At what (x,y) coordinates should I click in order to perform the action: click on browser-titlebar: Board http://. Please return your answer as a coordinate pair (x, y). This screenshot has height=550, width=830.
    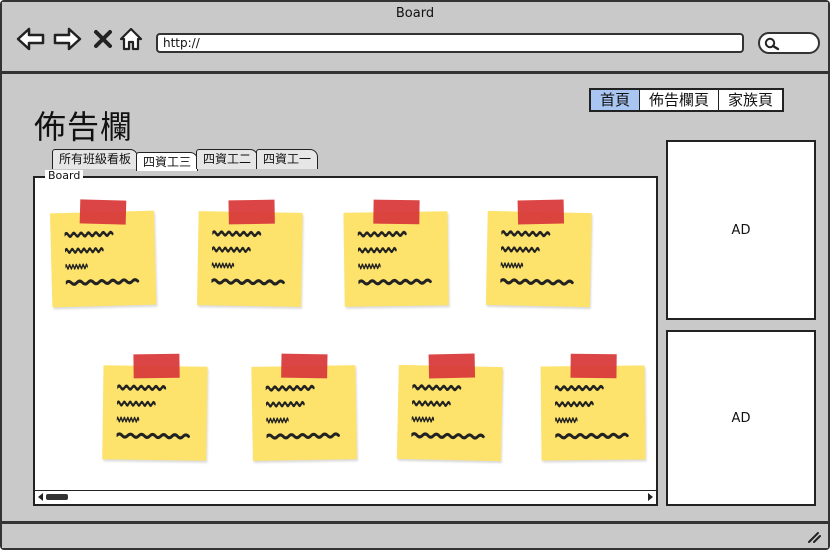
    Looking at the image, I should click on (415, 38).